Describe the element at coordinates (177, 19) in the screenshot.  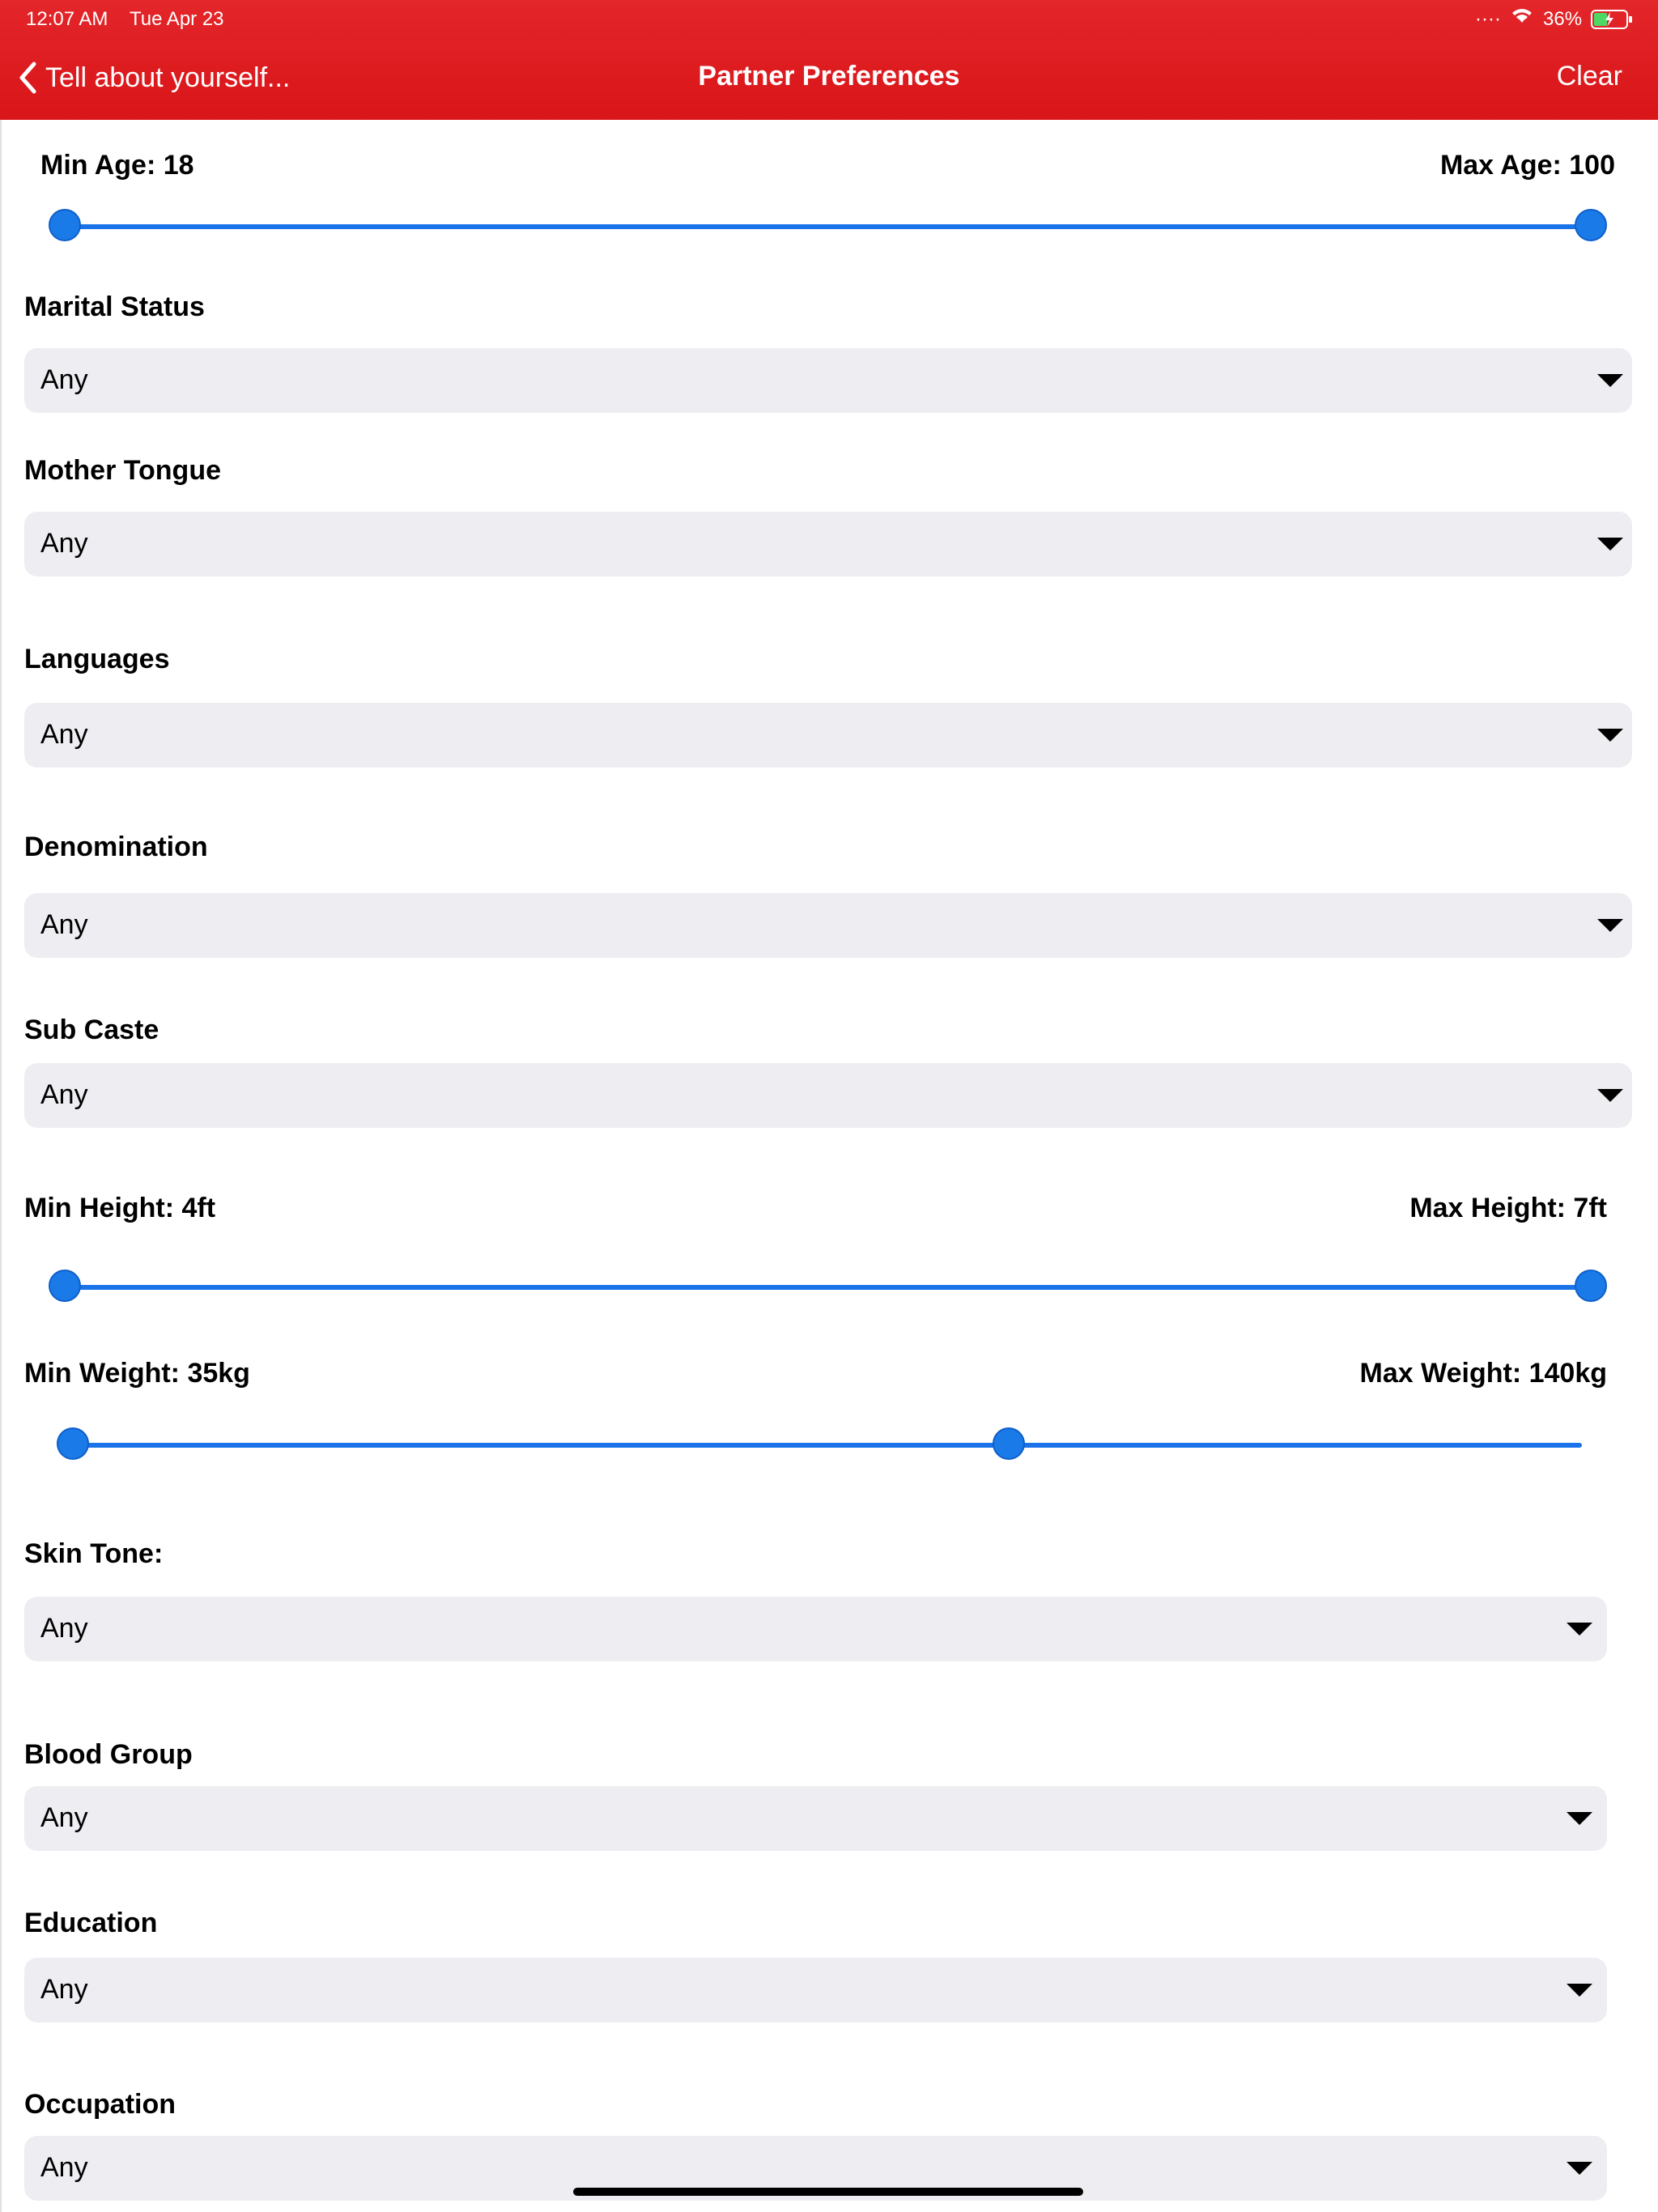
I see `status-date: Tue Apr 23` at that location.